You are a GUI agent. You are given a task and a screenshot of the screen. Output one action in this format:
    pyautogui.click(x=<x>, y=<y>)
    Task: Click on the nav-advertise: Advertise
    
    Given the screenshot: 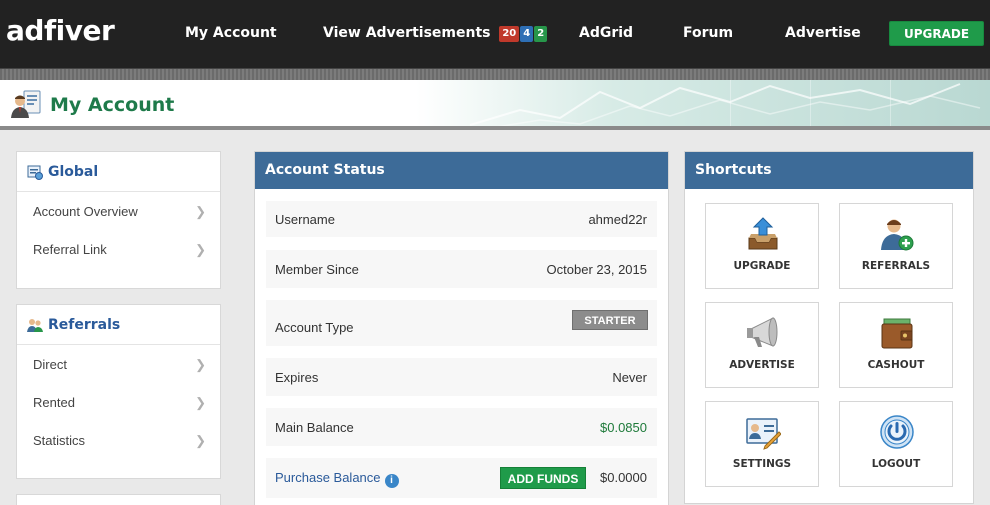 What is the action you would take?
    pyautogui.click(x=823, y=33)
    